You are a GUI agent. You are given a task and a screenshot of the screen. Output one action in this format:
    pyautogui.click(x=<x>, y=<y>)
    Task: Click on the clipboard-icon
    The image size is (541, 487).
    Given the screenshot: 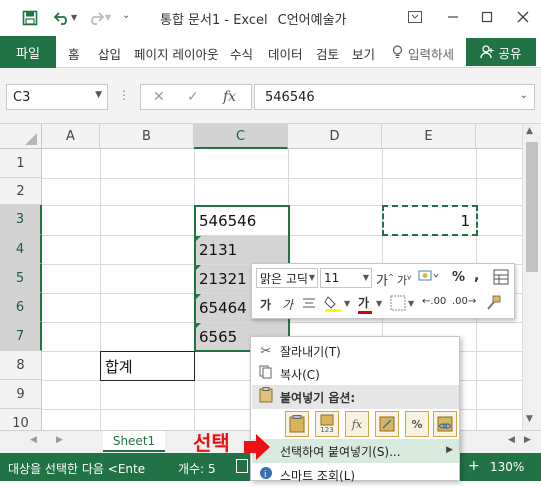 What is the action you would take?
    pyautogui.click(x=266, y=397)
    